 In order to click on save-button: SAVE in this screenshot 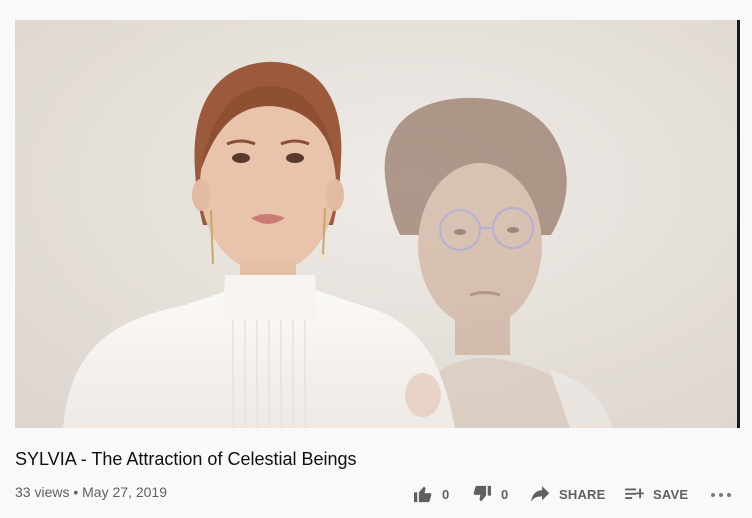, I will do `click(656, 494)`.